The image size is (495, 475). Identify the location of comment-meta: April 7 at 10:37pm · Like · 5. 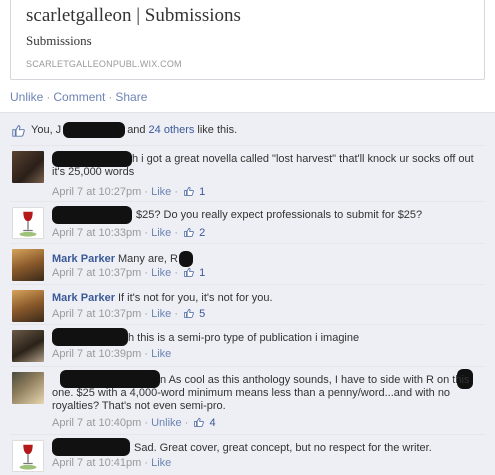
(128, 314).